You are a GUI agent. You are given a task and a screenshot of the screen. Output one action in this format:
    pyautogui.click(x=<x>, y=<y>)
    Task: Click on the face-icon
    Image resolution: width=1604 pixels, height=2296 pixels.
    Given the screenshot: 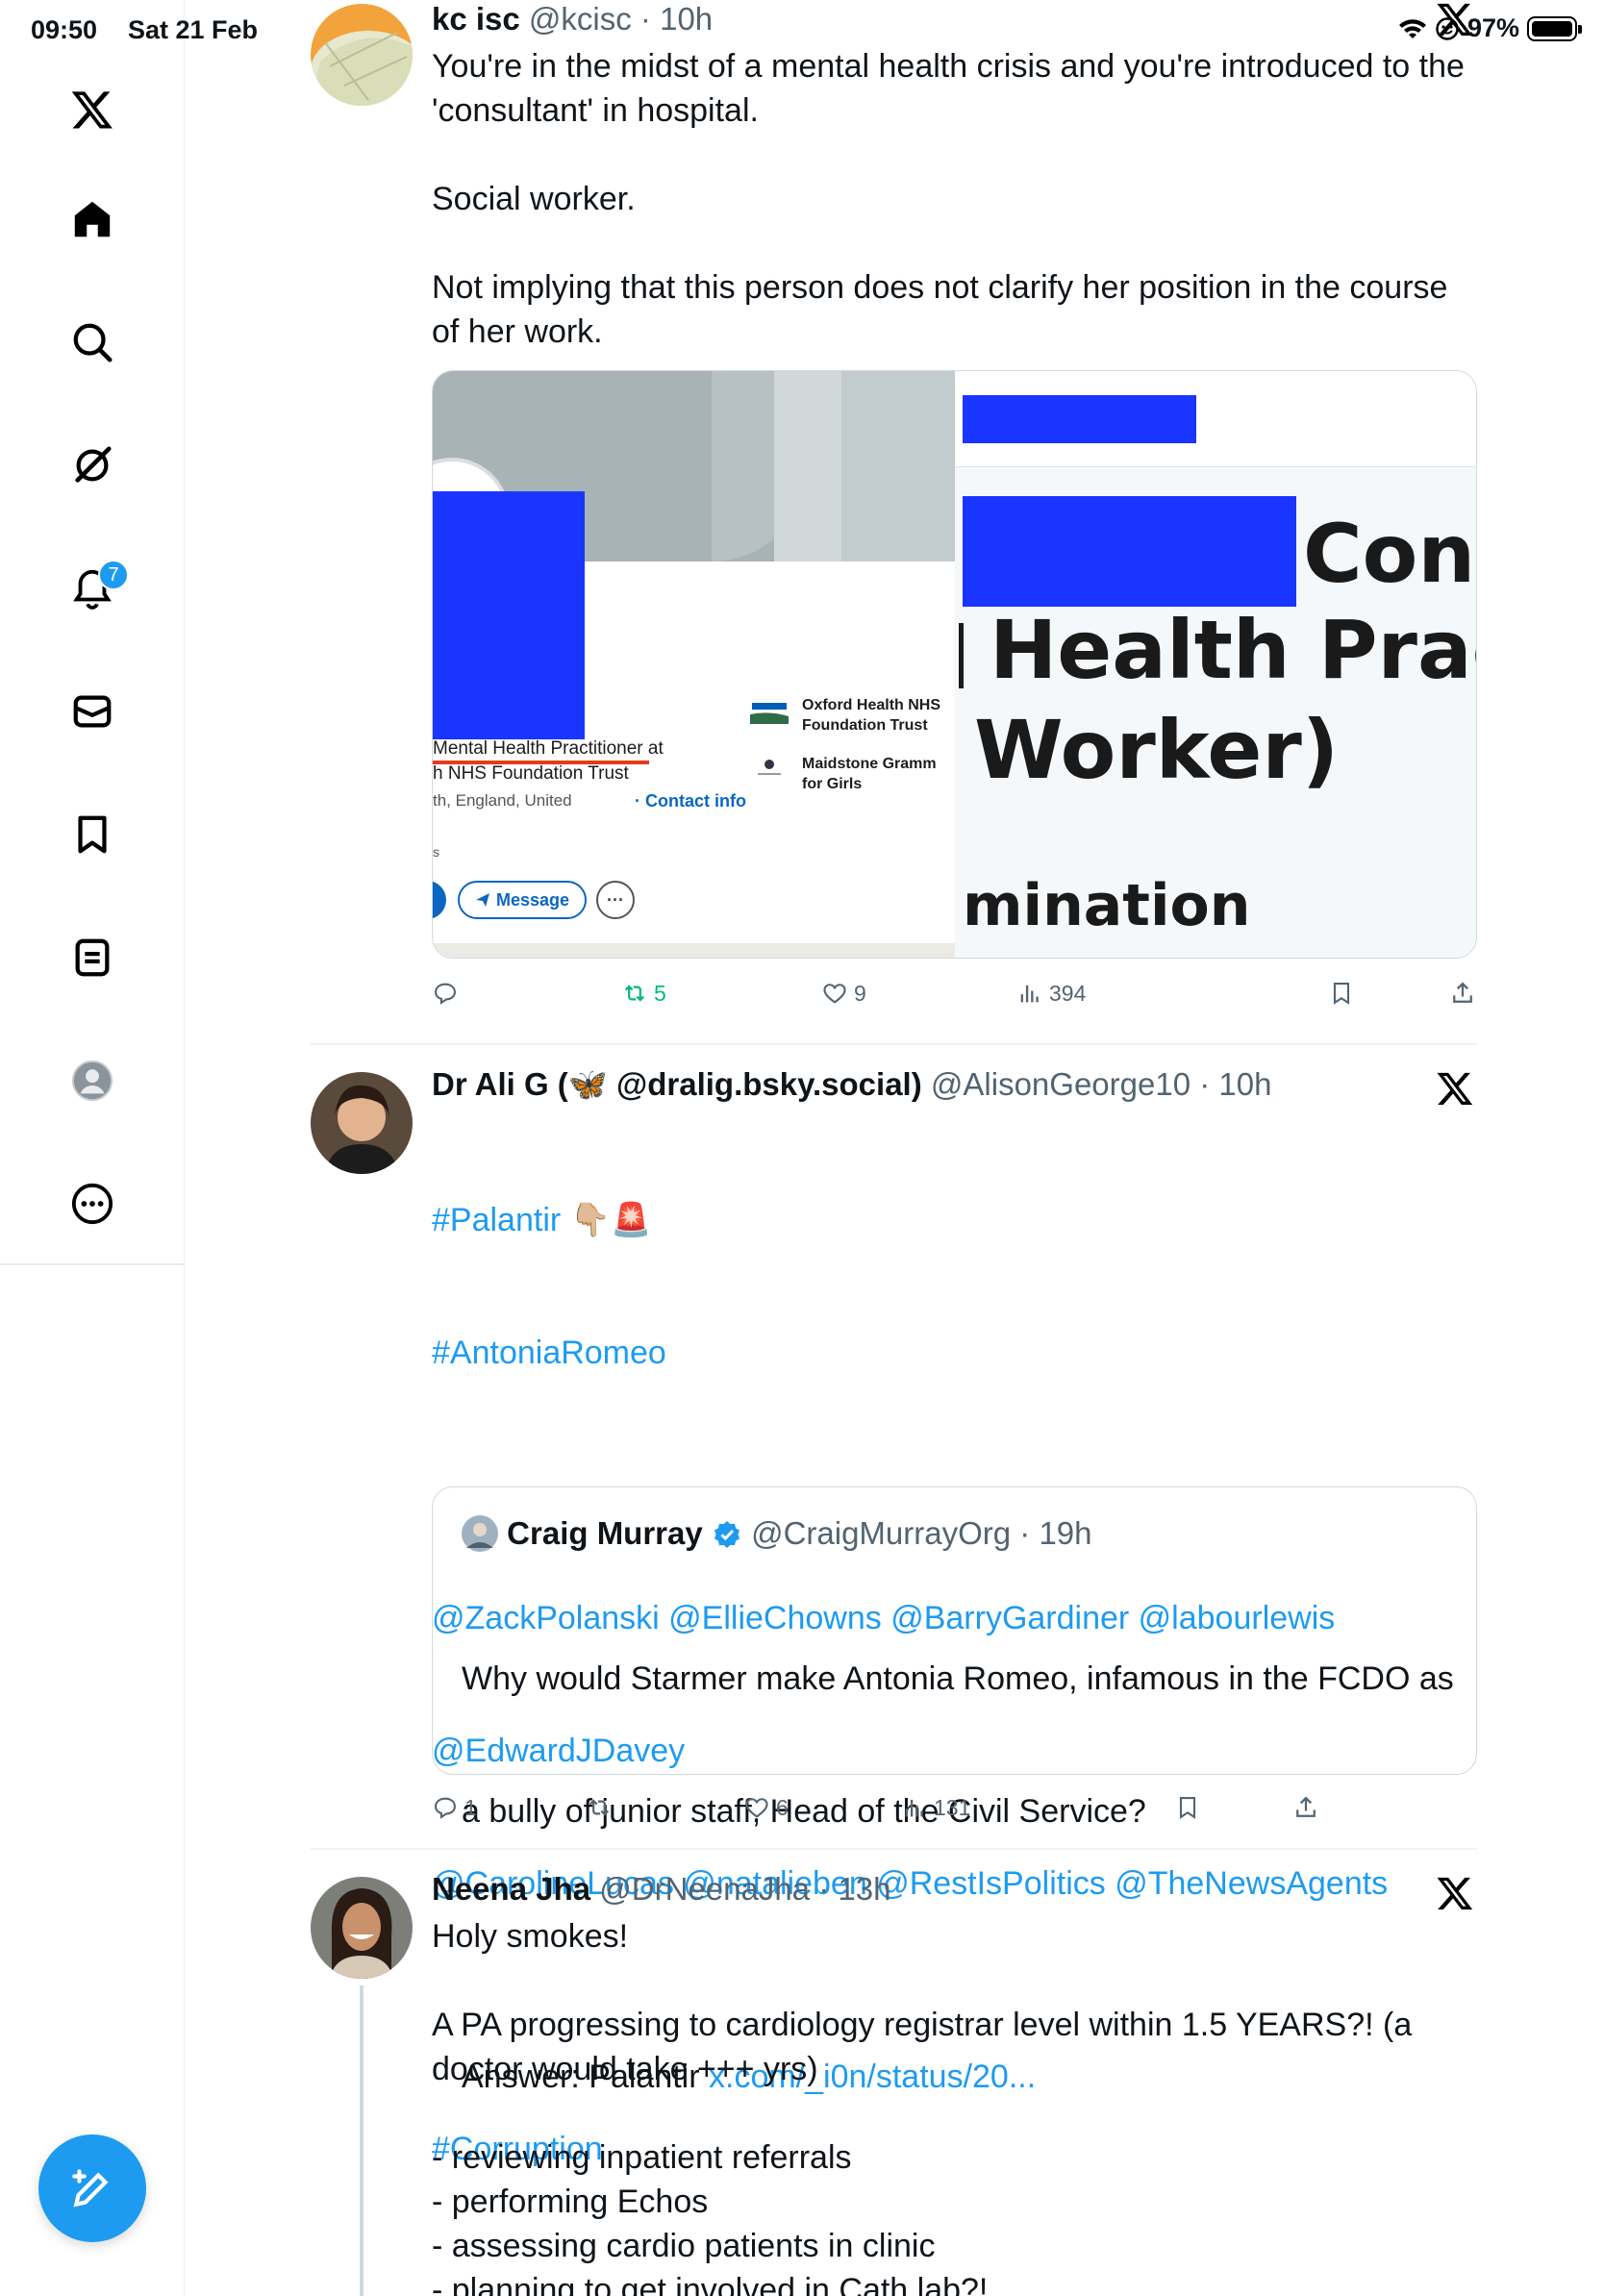 What is the action you would take?
    pyautogui.click(x=1447, y=28)
    